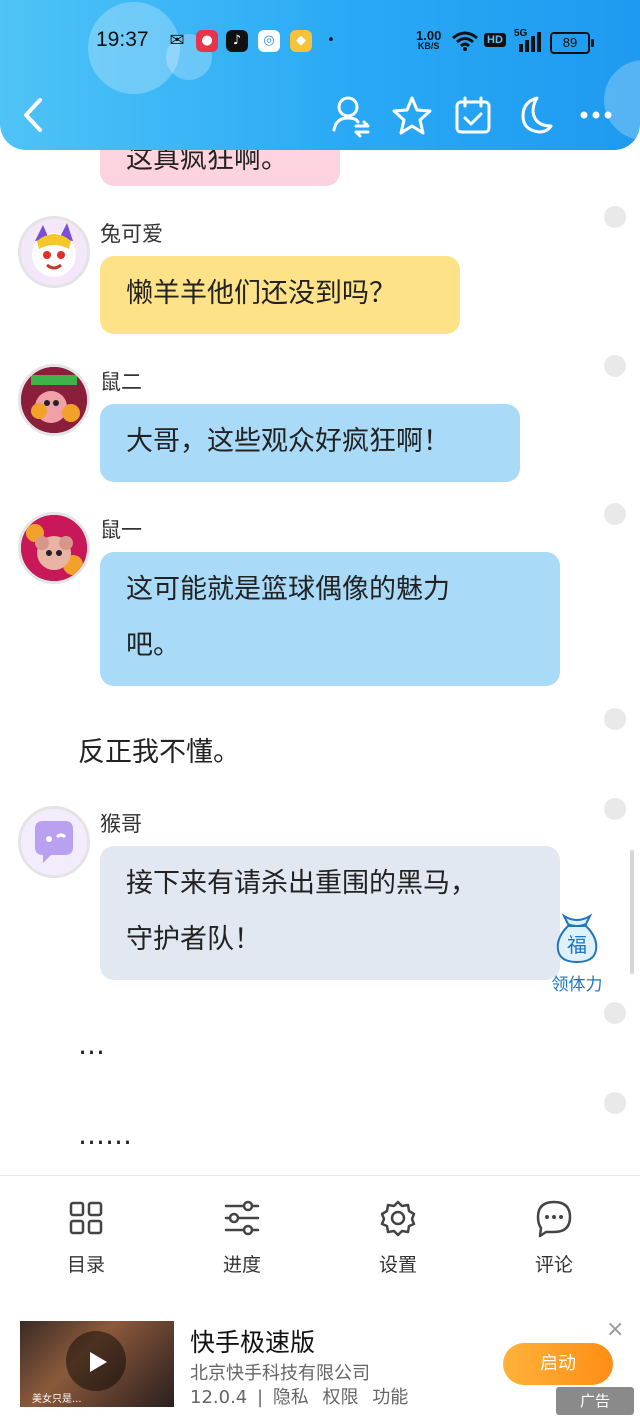 The height and width of the screenshot is (1423, 640). I want to click on more-icon, so click(596, 115).